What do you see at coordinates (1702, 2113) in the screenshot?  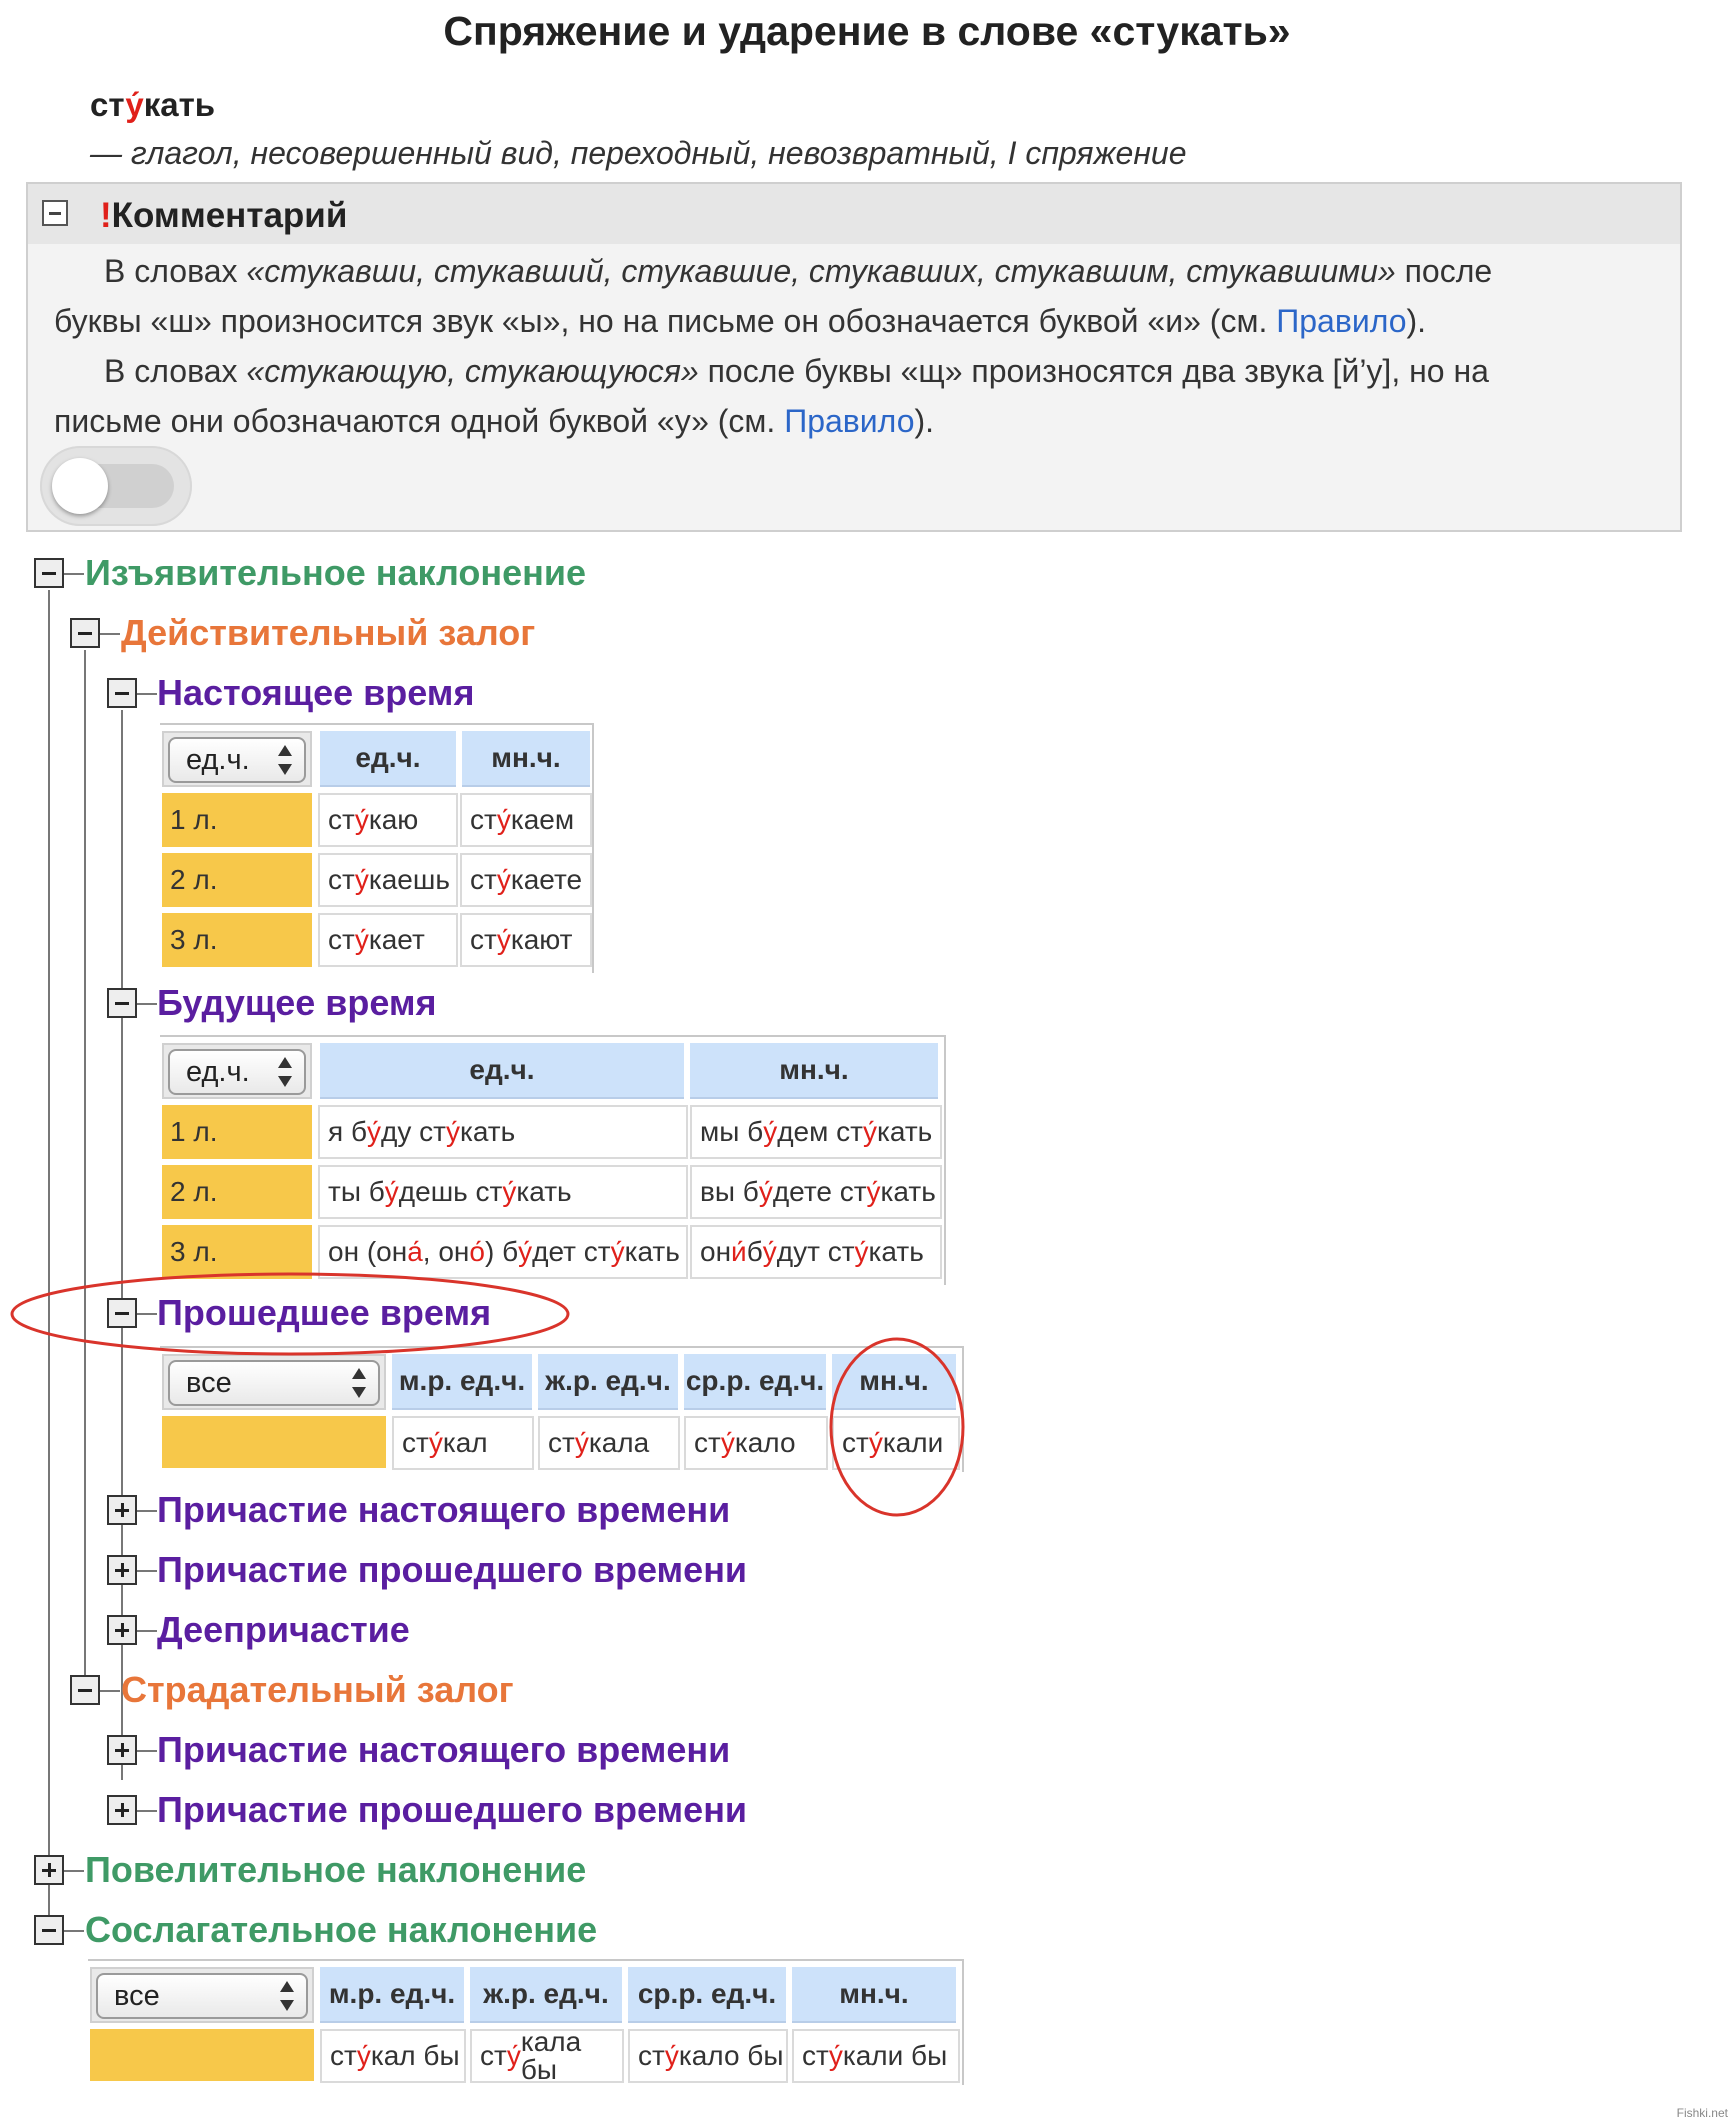 I see `watermark: Fishki.net` at bounding box center [1702, 2113].